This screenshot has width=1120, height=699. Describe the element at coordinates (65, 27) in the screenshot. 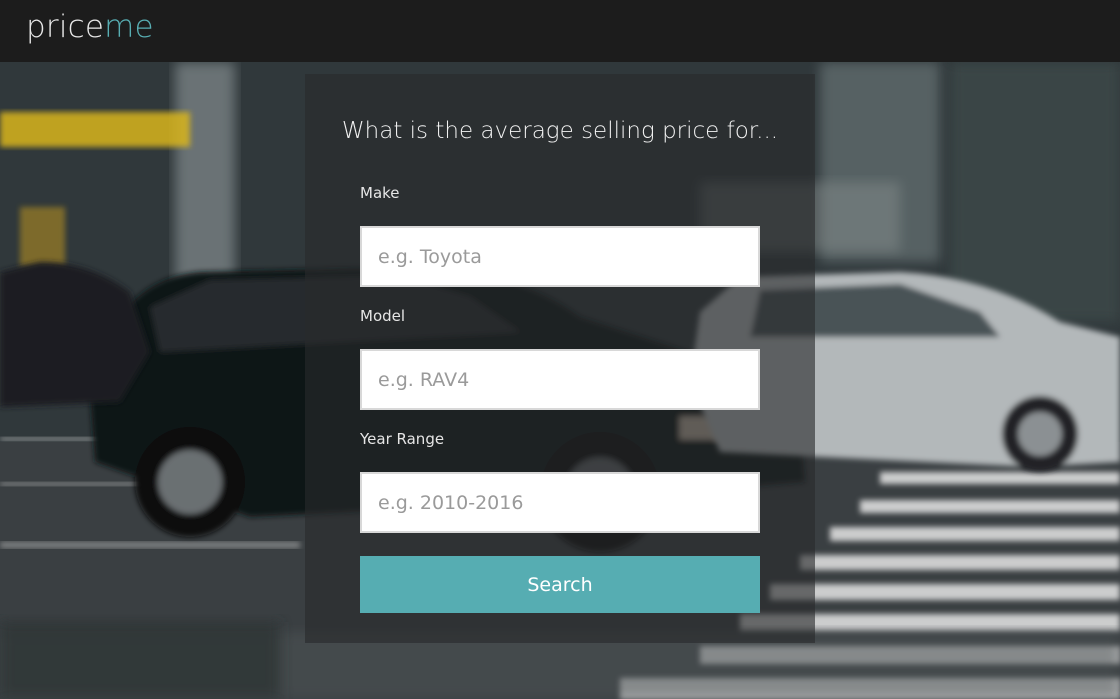

I see `brand-logo-part1: price` at that location.